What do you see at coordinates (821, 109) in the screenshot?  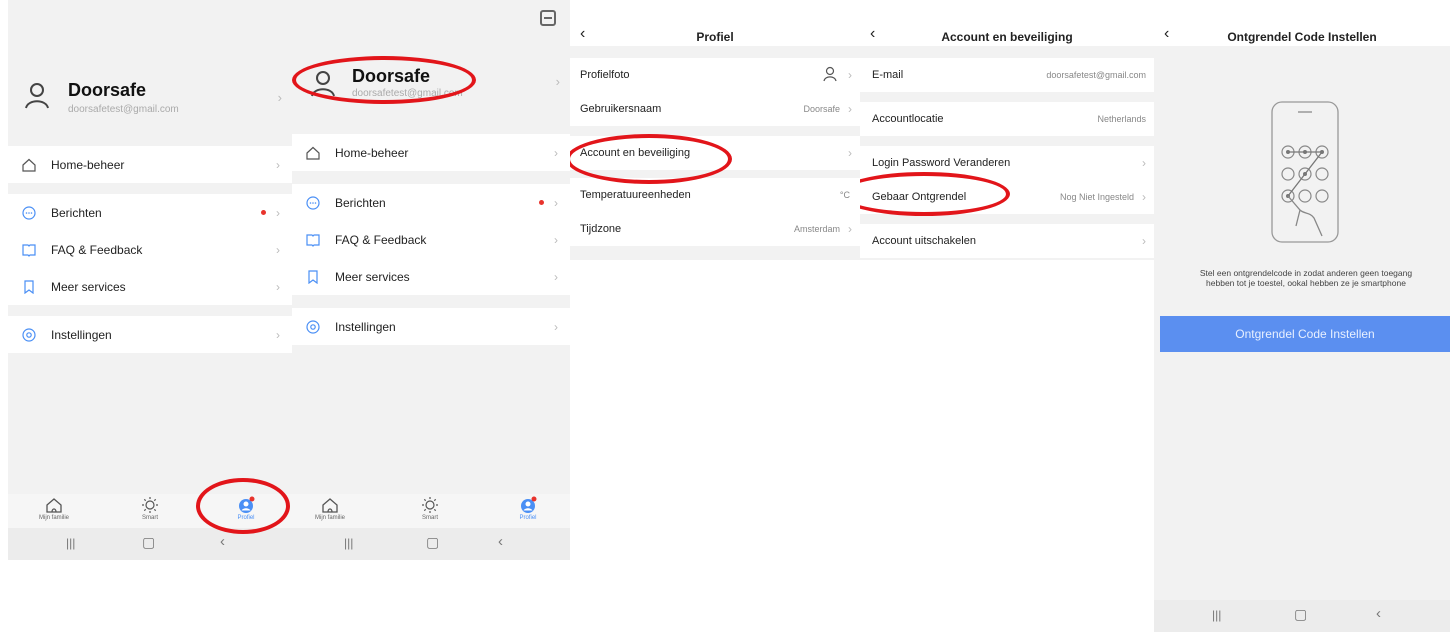 I see `row-value: Doorsafe` at bounding box center [821, 109].